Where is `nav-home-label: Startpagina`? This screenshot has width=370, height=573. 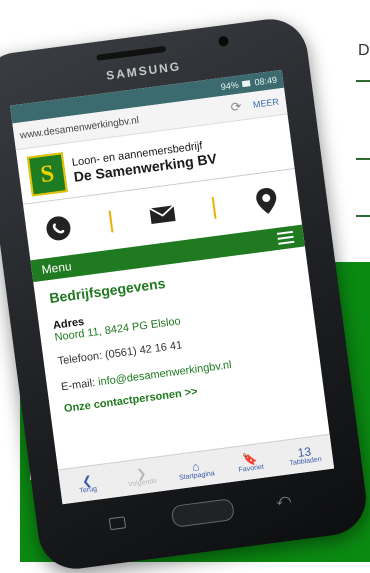
nav-home-label: Startpagina is located at coordinates (197, 475).